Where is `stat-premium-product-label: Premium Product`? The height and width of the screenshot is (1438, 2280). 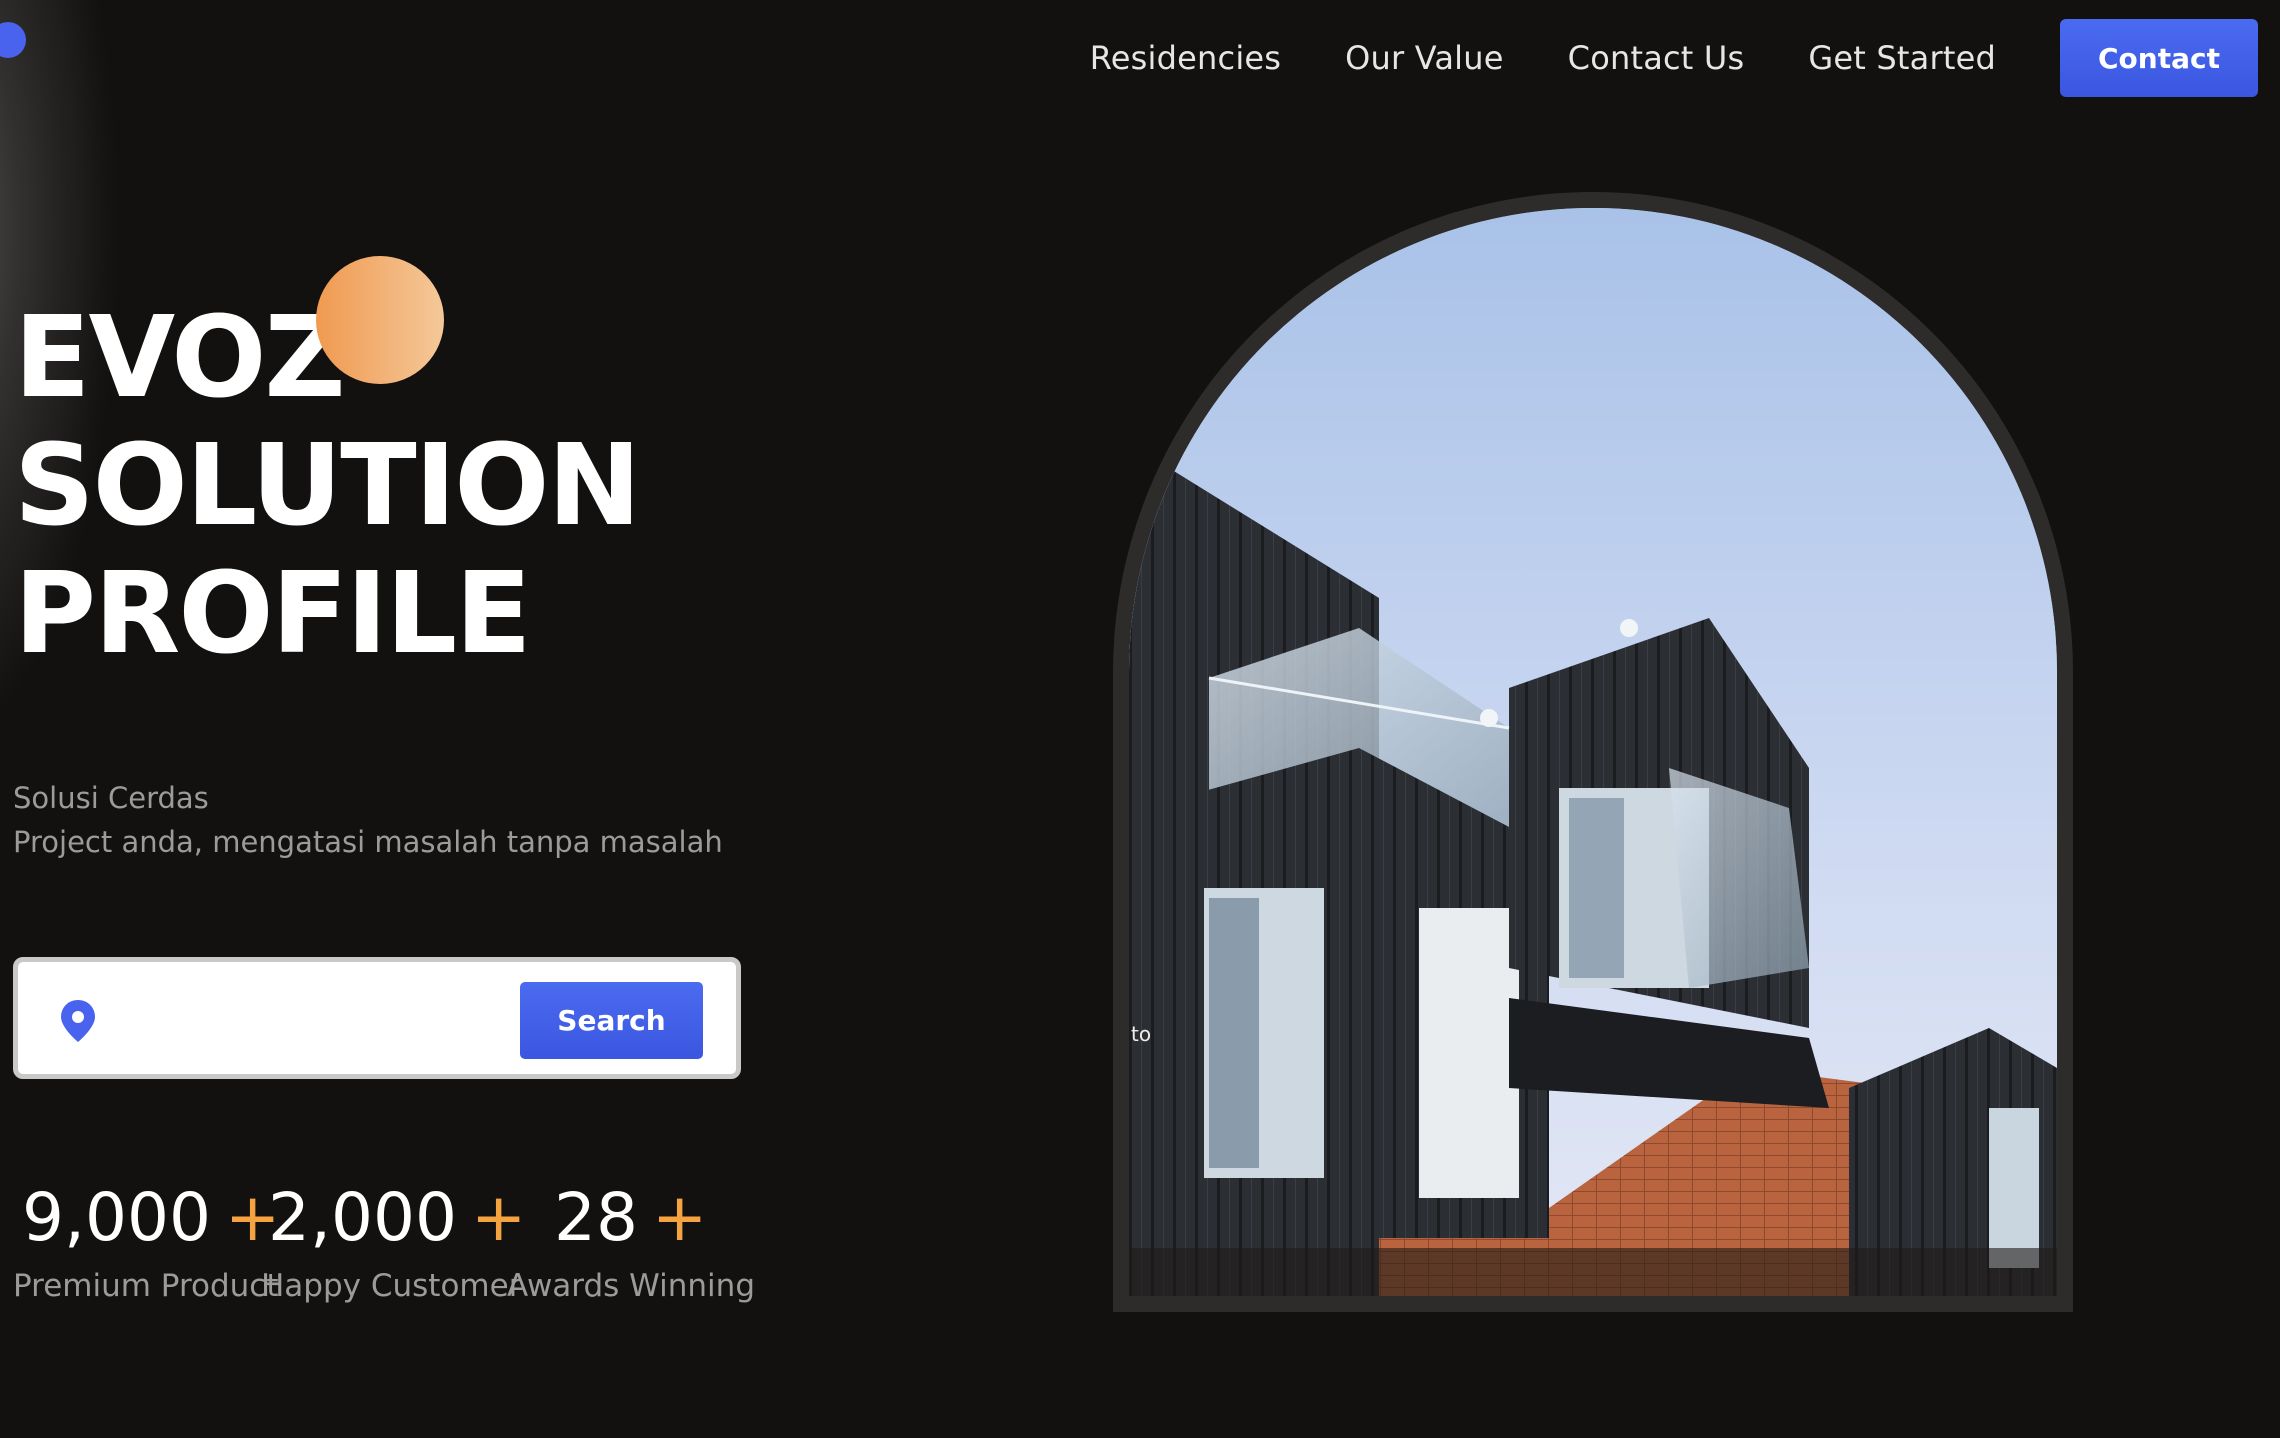
stat-premium-product-label: Premium Product is located at coordinates (146, 1286).